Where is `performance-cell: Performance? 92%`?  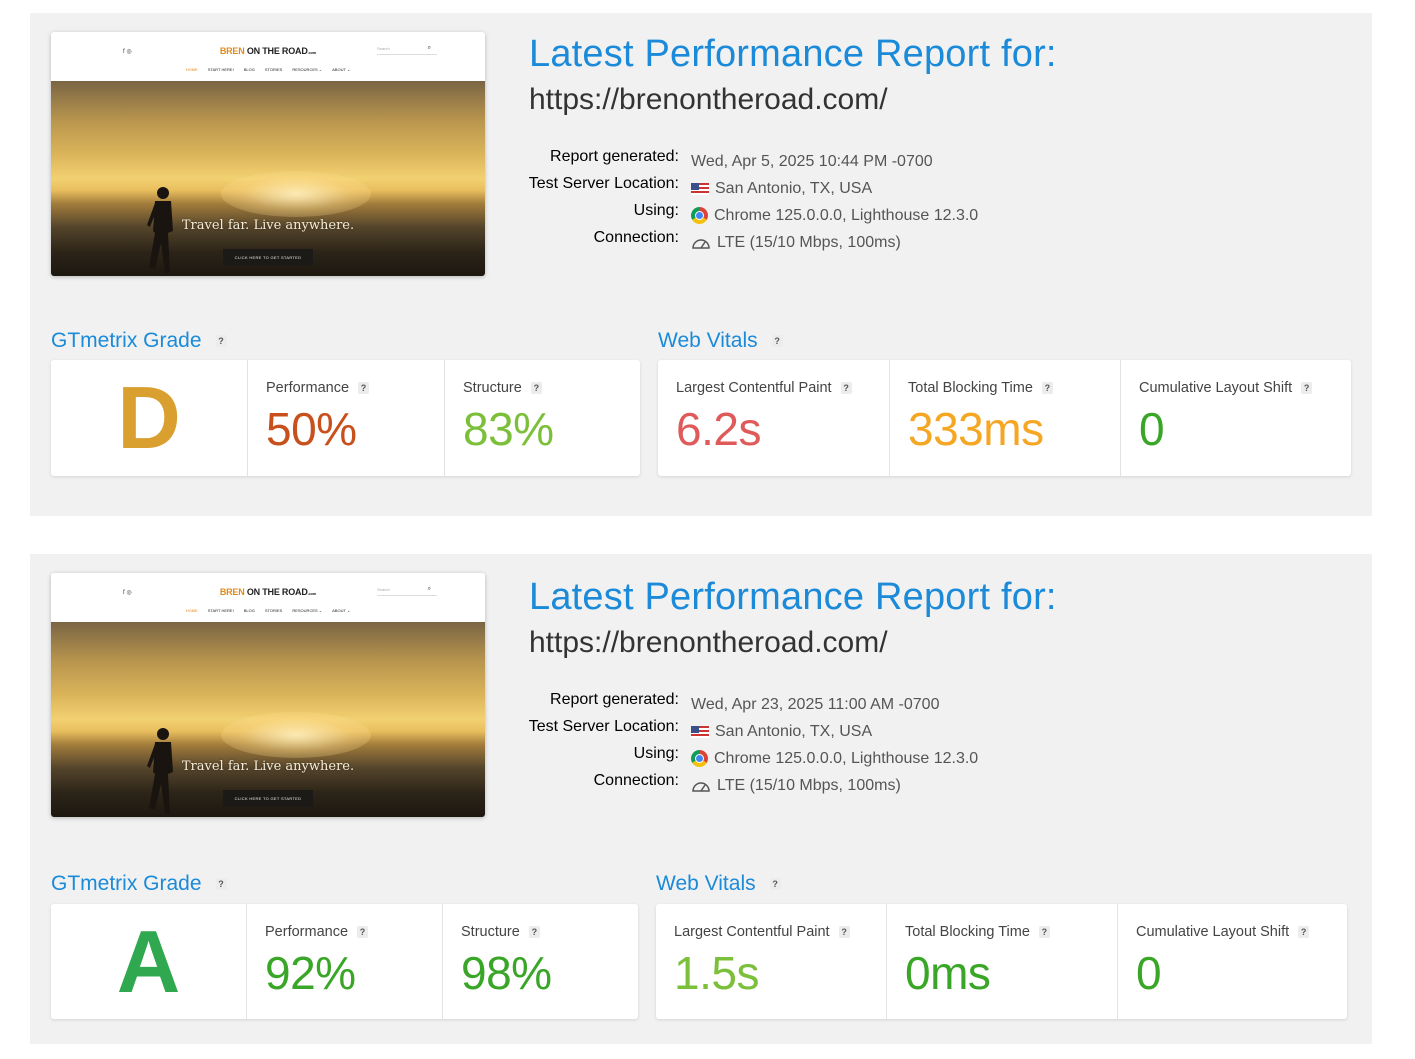 performance-cell: Performance? 92% is located at coordinates (344, 961).